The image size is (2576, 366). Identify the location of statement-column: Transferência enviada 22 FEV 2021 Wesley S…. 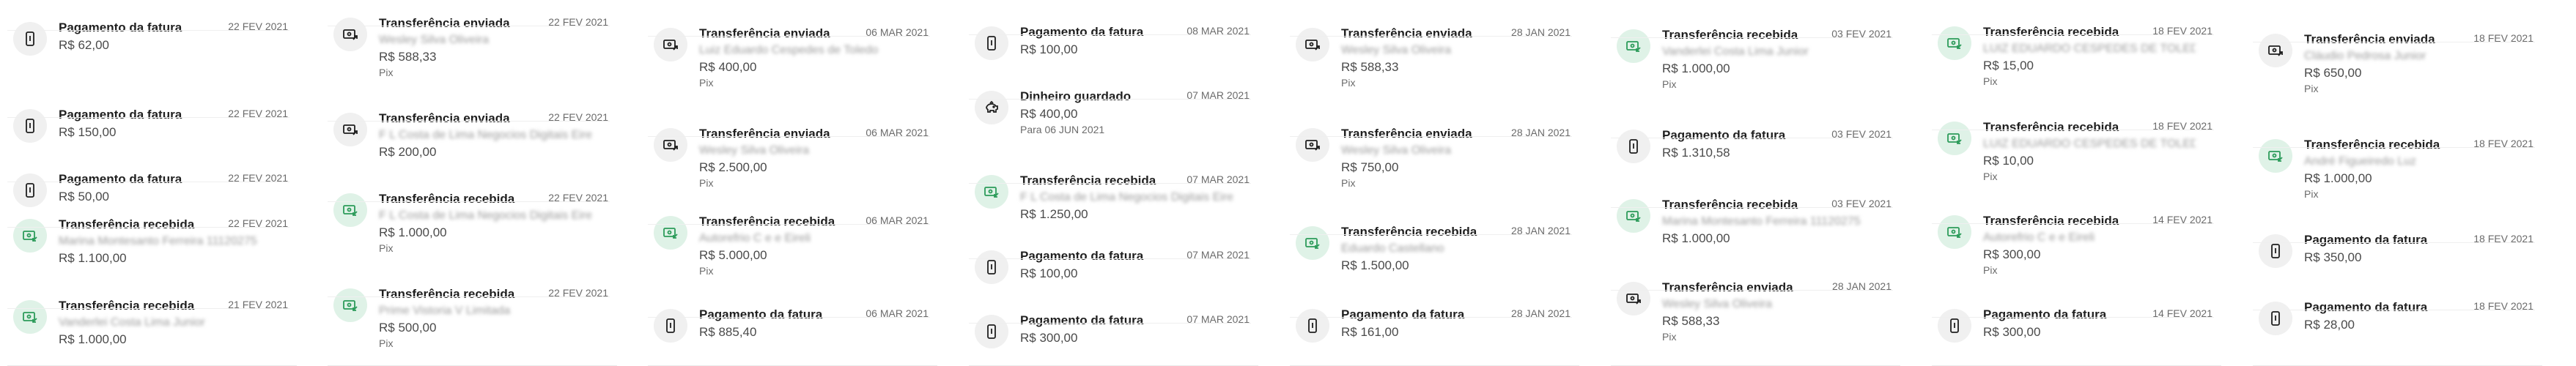
(472, 183).